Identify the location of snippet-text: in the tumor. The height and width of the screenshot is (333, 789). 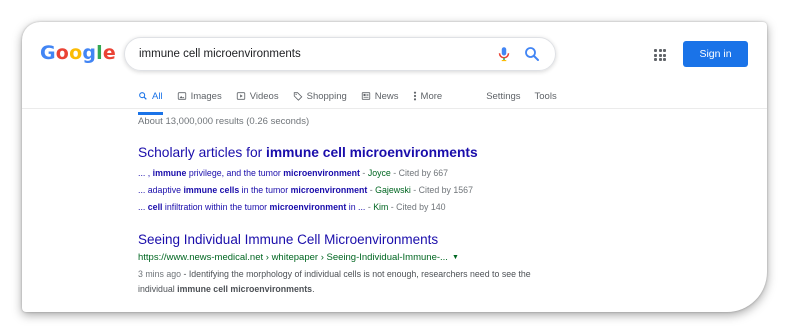
(265, 190).